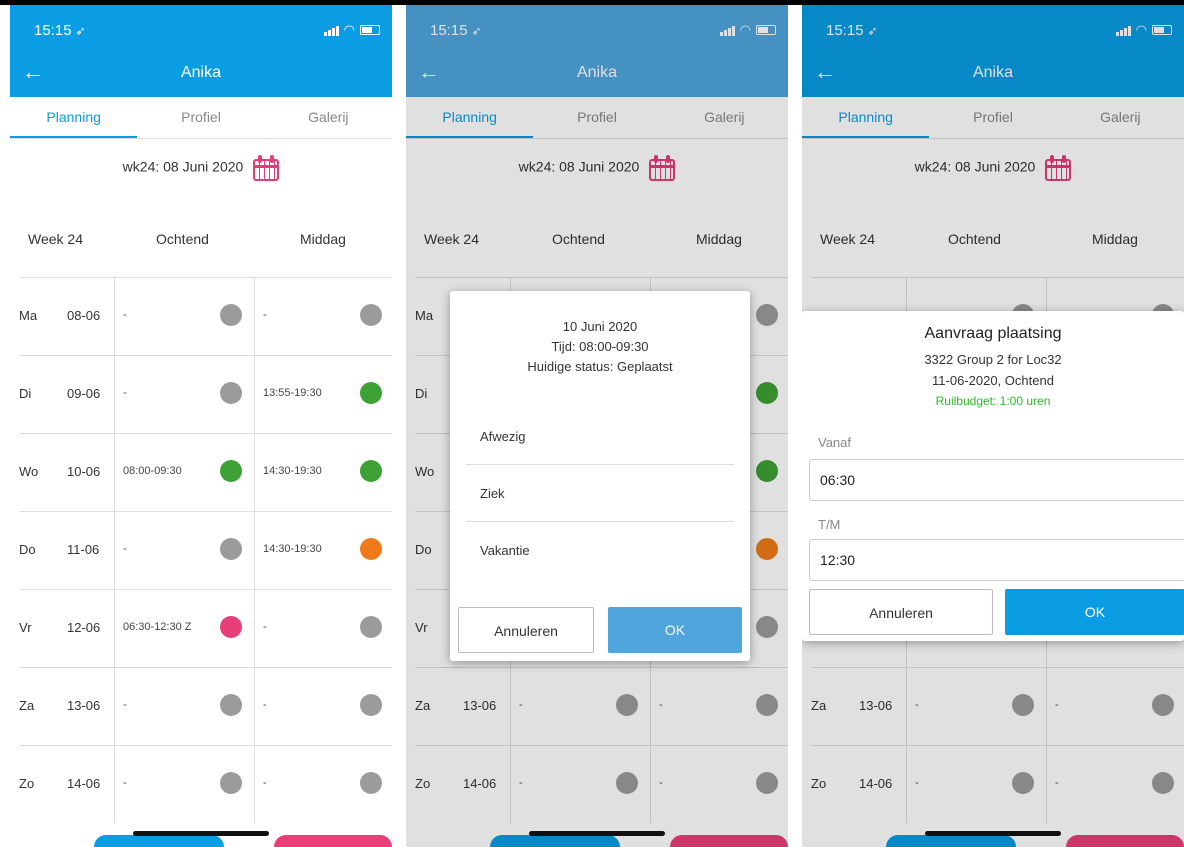 The height and width of the screenshot is (847, 1184). I want to click on column-headers: Week 24 Ochtend Middag, so click(201, 241).